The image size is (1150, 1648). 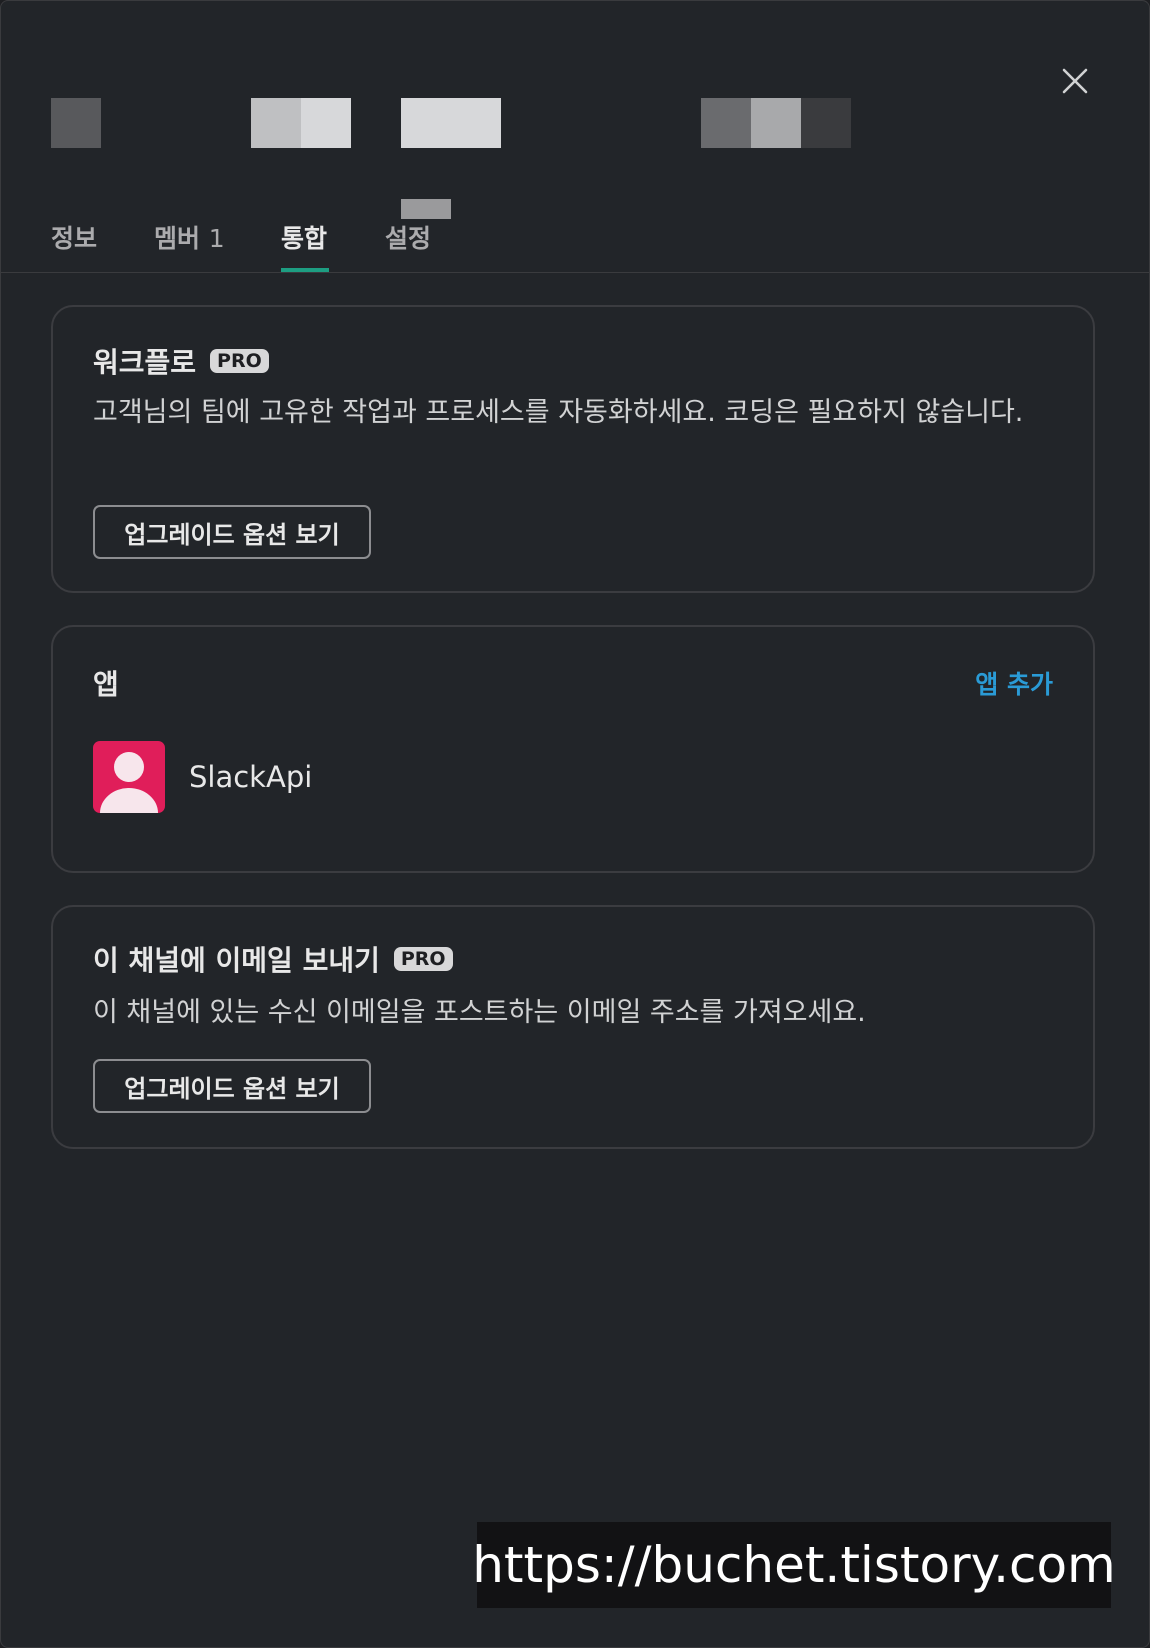 I want to click on email-description: 이 채널에 있는 수신 이메일을 포스트하는 이메일 주소를 가져오세요., so click(x=479, y=1012).